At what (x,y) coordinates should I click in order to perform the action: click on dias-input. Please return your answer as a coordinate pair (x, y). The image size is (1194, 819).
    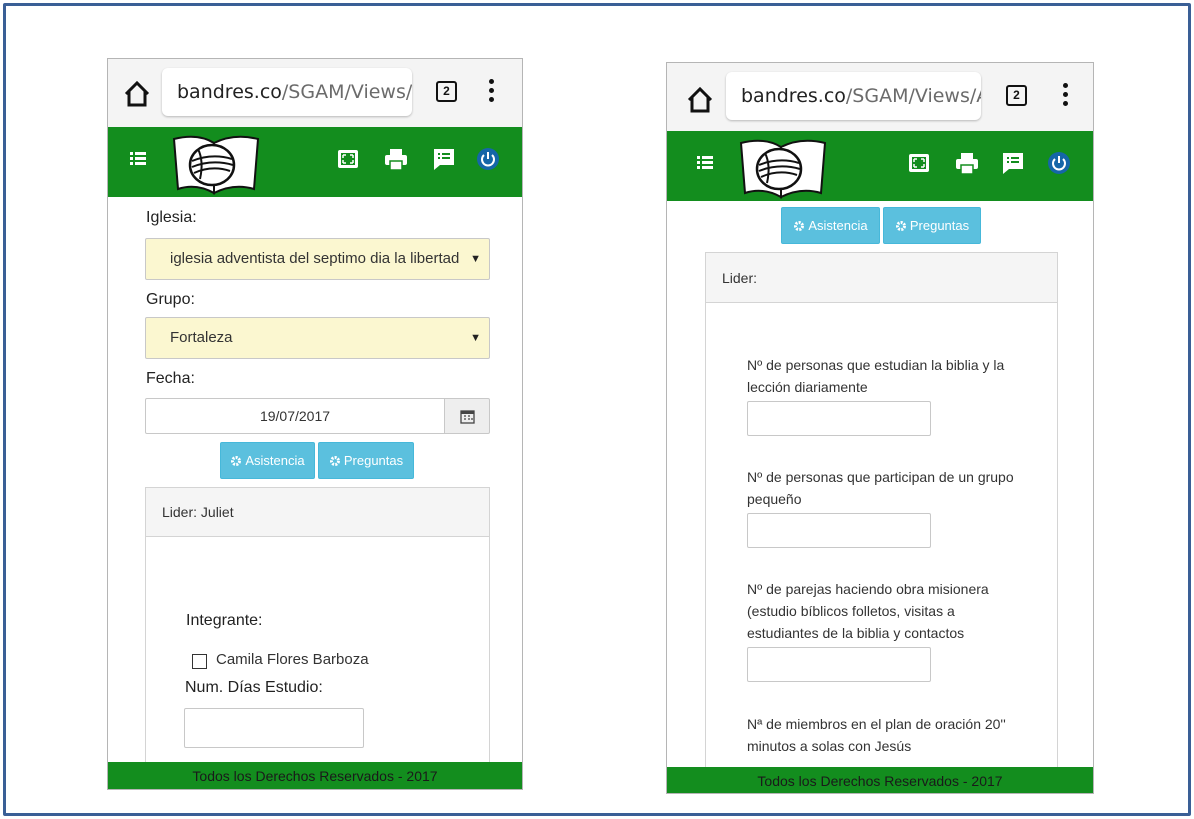
    Looking at the image, I should click on (274, 728).